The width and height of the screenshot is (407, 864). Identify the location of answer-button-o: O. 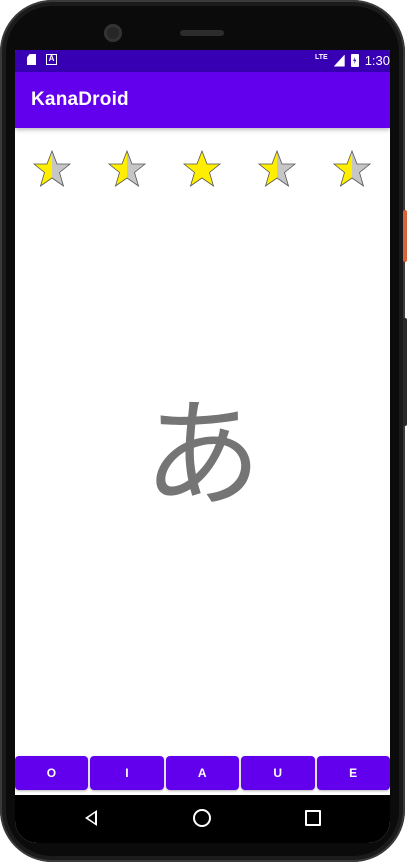
(52, 773).